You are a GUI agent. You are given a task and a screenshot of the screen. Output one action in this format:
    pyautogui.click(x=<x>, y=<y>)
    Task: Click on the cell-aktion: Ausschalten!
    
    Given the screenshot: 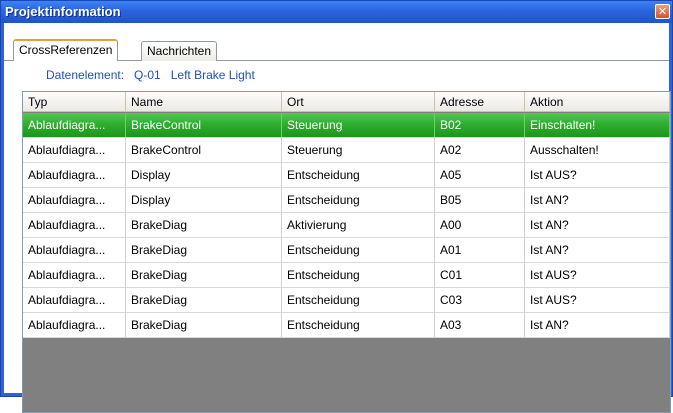 What is the action you would take?
    pyautogui.click(x=597, y=150)
    